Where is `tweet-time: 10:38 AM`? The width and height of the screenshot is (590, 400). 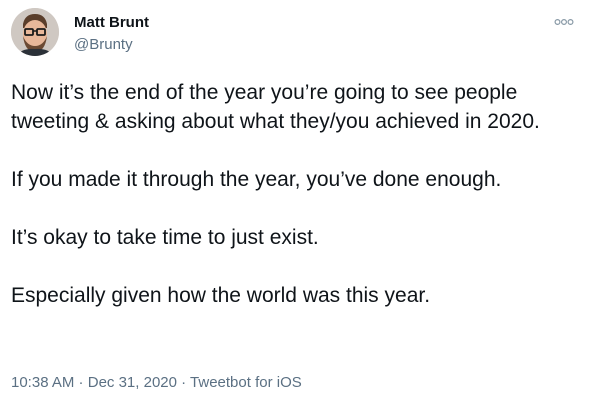 tweet-time: 10:38 AM is located at coordinates (42, 382).